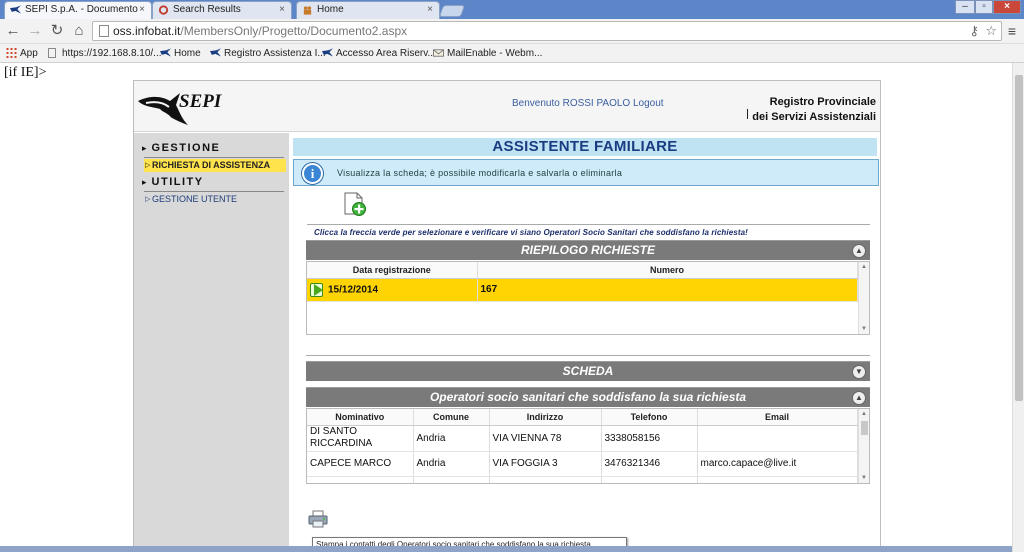  Describe the element at coordinates (312, 173) in the screenshot. I see `info-icon: i` at that location.